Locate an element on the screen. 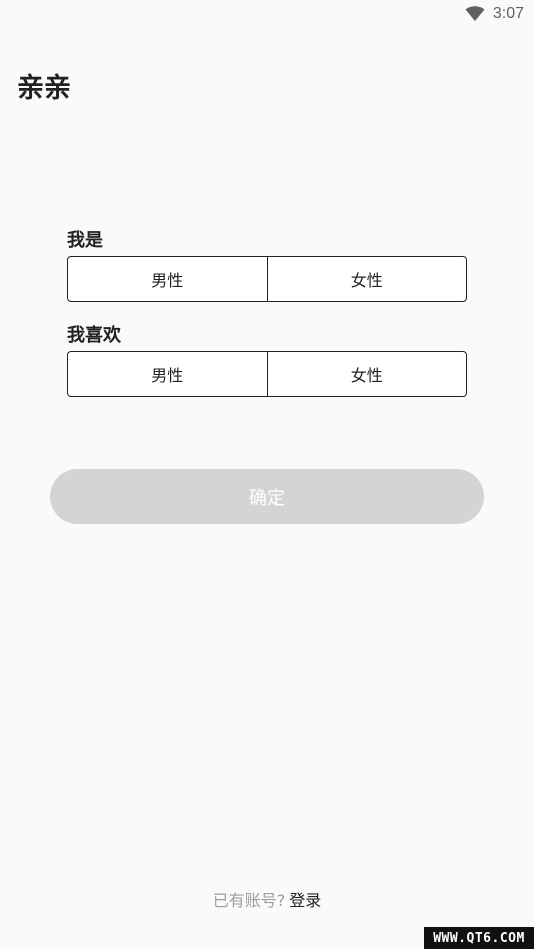  i-like-gender-selector: 男性 女性 is located at coordinates (267, 374).